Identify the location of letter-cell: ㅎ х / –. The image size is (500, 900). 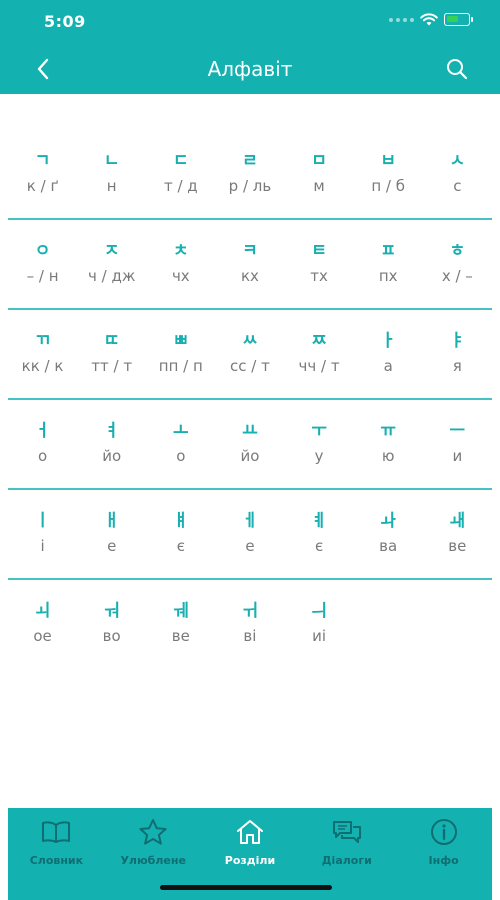
(457, 274).